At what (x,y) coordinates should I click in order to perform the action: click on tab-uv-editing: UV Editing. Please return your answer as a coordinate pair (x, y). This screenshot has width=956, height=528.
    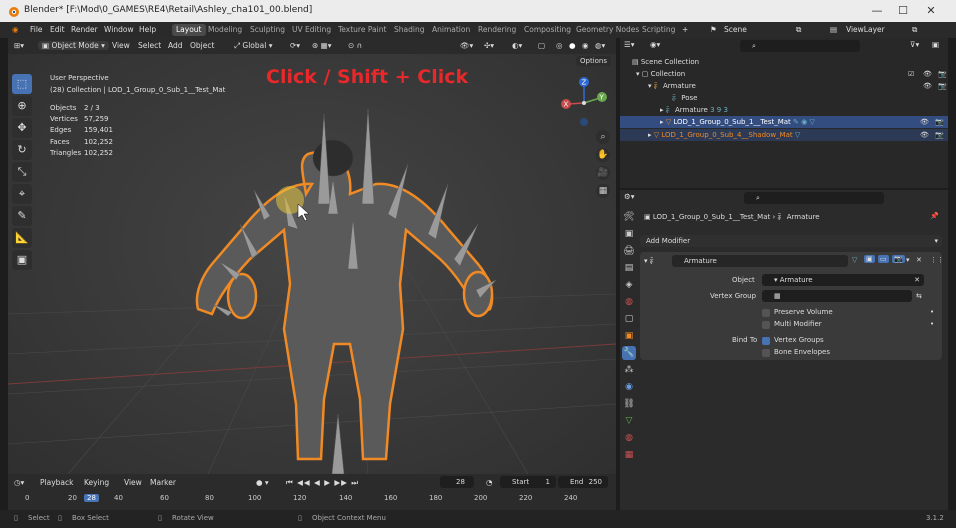
    Looking at the image, I should click on (311, 29).